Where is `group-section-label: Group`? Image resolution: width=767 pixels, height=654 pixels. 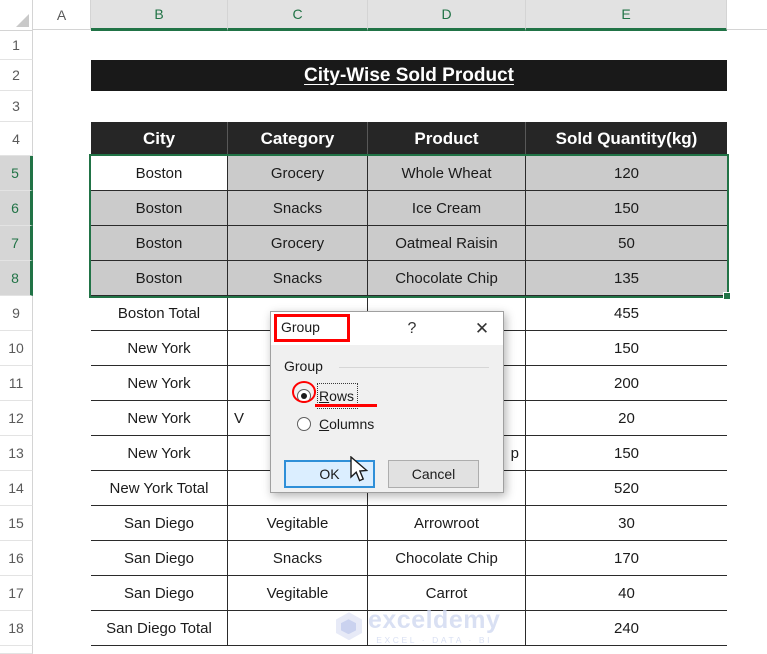
group-section-label: Group is located at coordinates (306, 366).